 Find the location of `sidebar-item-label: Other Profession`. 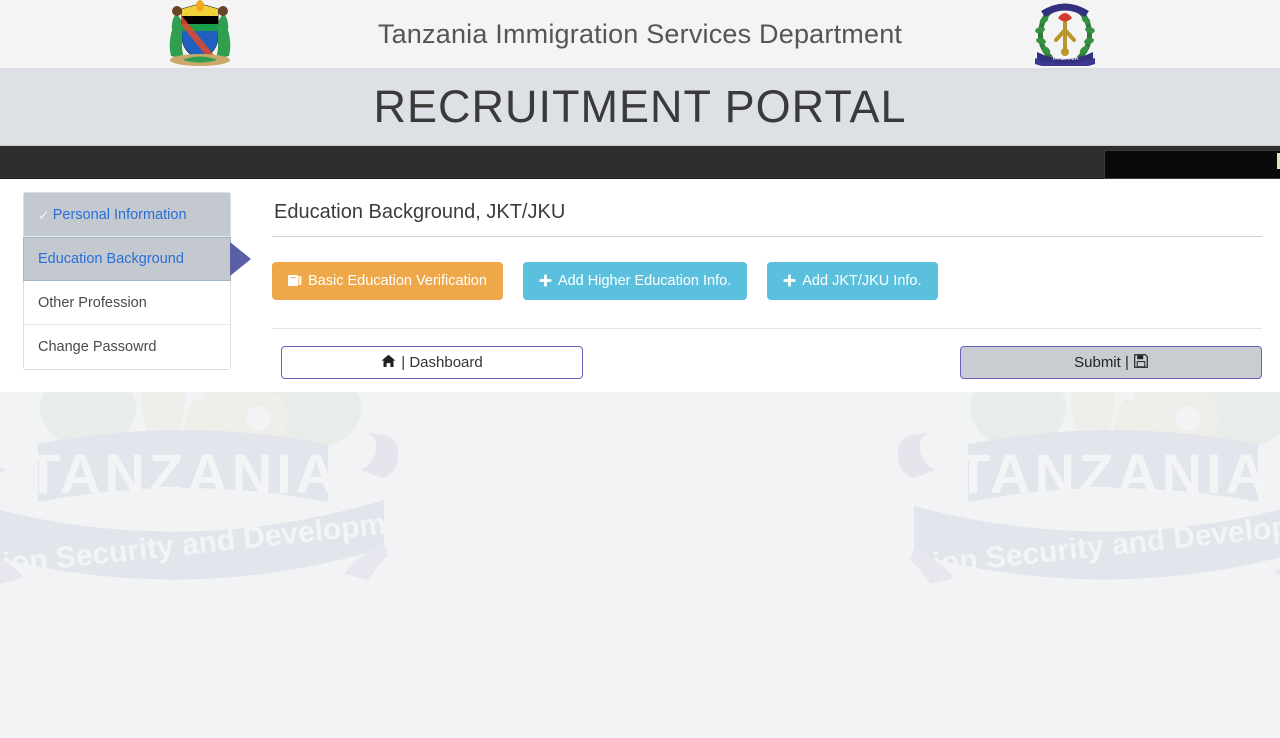

sidebar-item-label: Other Profession is located at coordinates (92, 302).